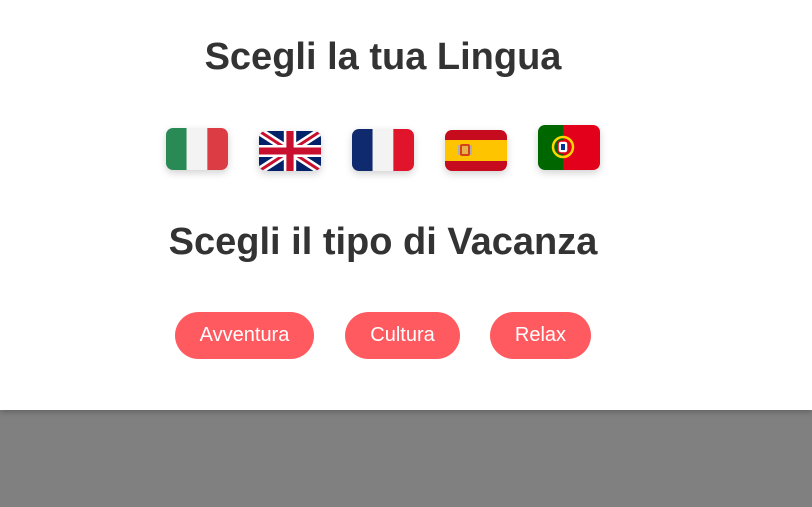 Image resolution: width=812 pixels, height=507 pixels. What do you see at coordinates (402, 335) in the screenshot?
I see `culture-button: Cultura` at bounding box center [402, 335].